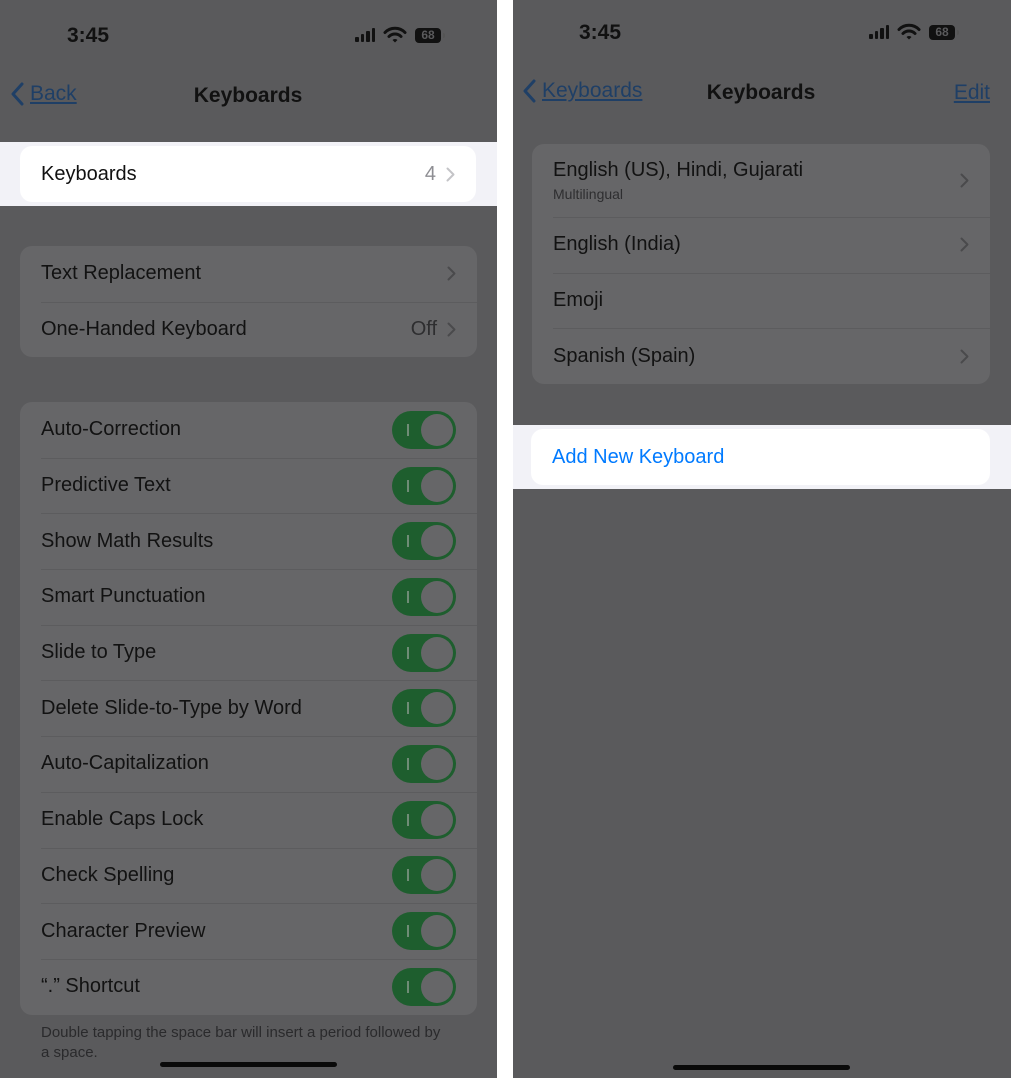 Image resolution: width=1011 pixels, height=1078 pixels. Describe the element at coordinates (106, 485) in the screenshot. I see `row-label: Predictive Text` at that location.